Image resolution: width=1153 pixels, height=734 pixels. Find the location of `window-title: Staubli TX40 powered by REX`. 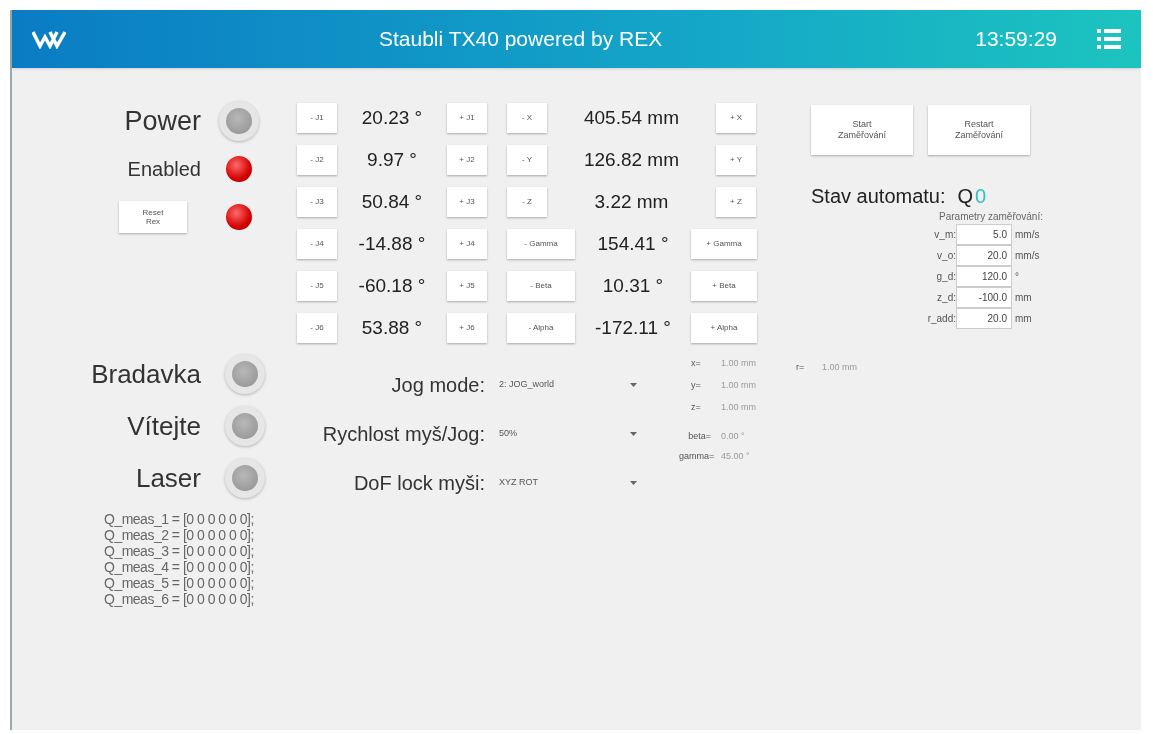

window-title: Staubli TX40 powered by REX is located at coordinates (521, 39).